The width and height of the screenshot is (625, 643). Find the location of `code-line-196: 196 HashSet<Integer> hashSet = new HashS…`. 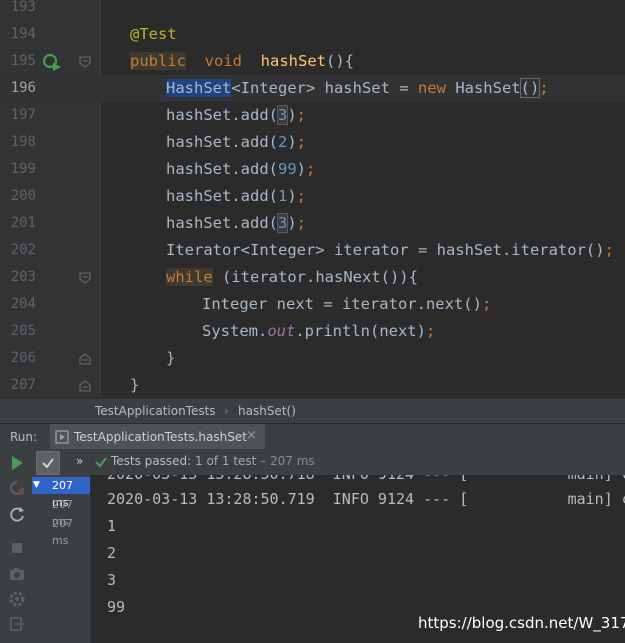

code-line-196: 196 HashSet<Integer> hashSet = new HashS… is located at coordinates (312, 88).